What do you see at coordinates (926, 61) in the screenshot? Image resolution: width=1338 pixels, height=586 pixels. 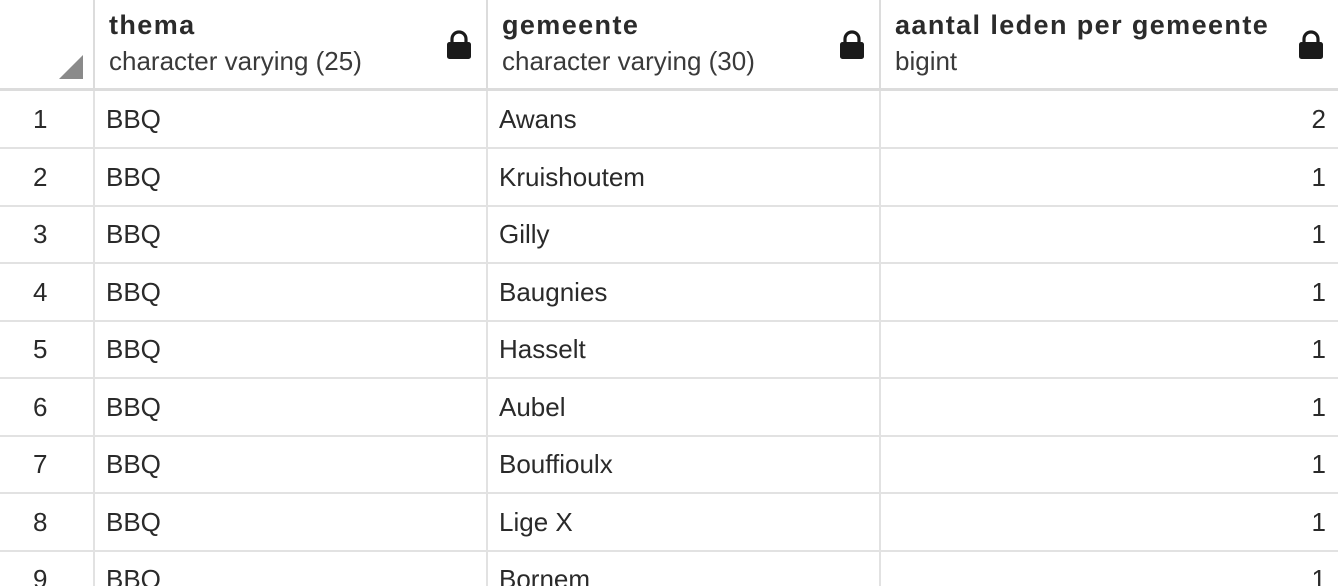 I see `column-type: bigint` at bounding box center [926, 61].